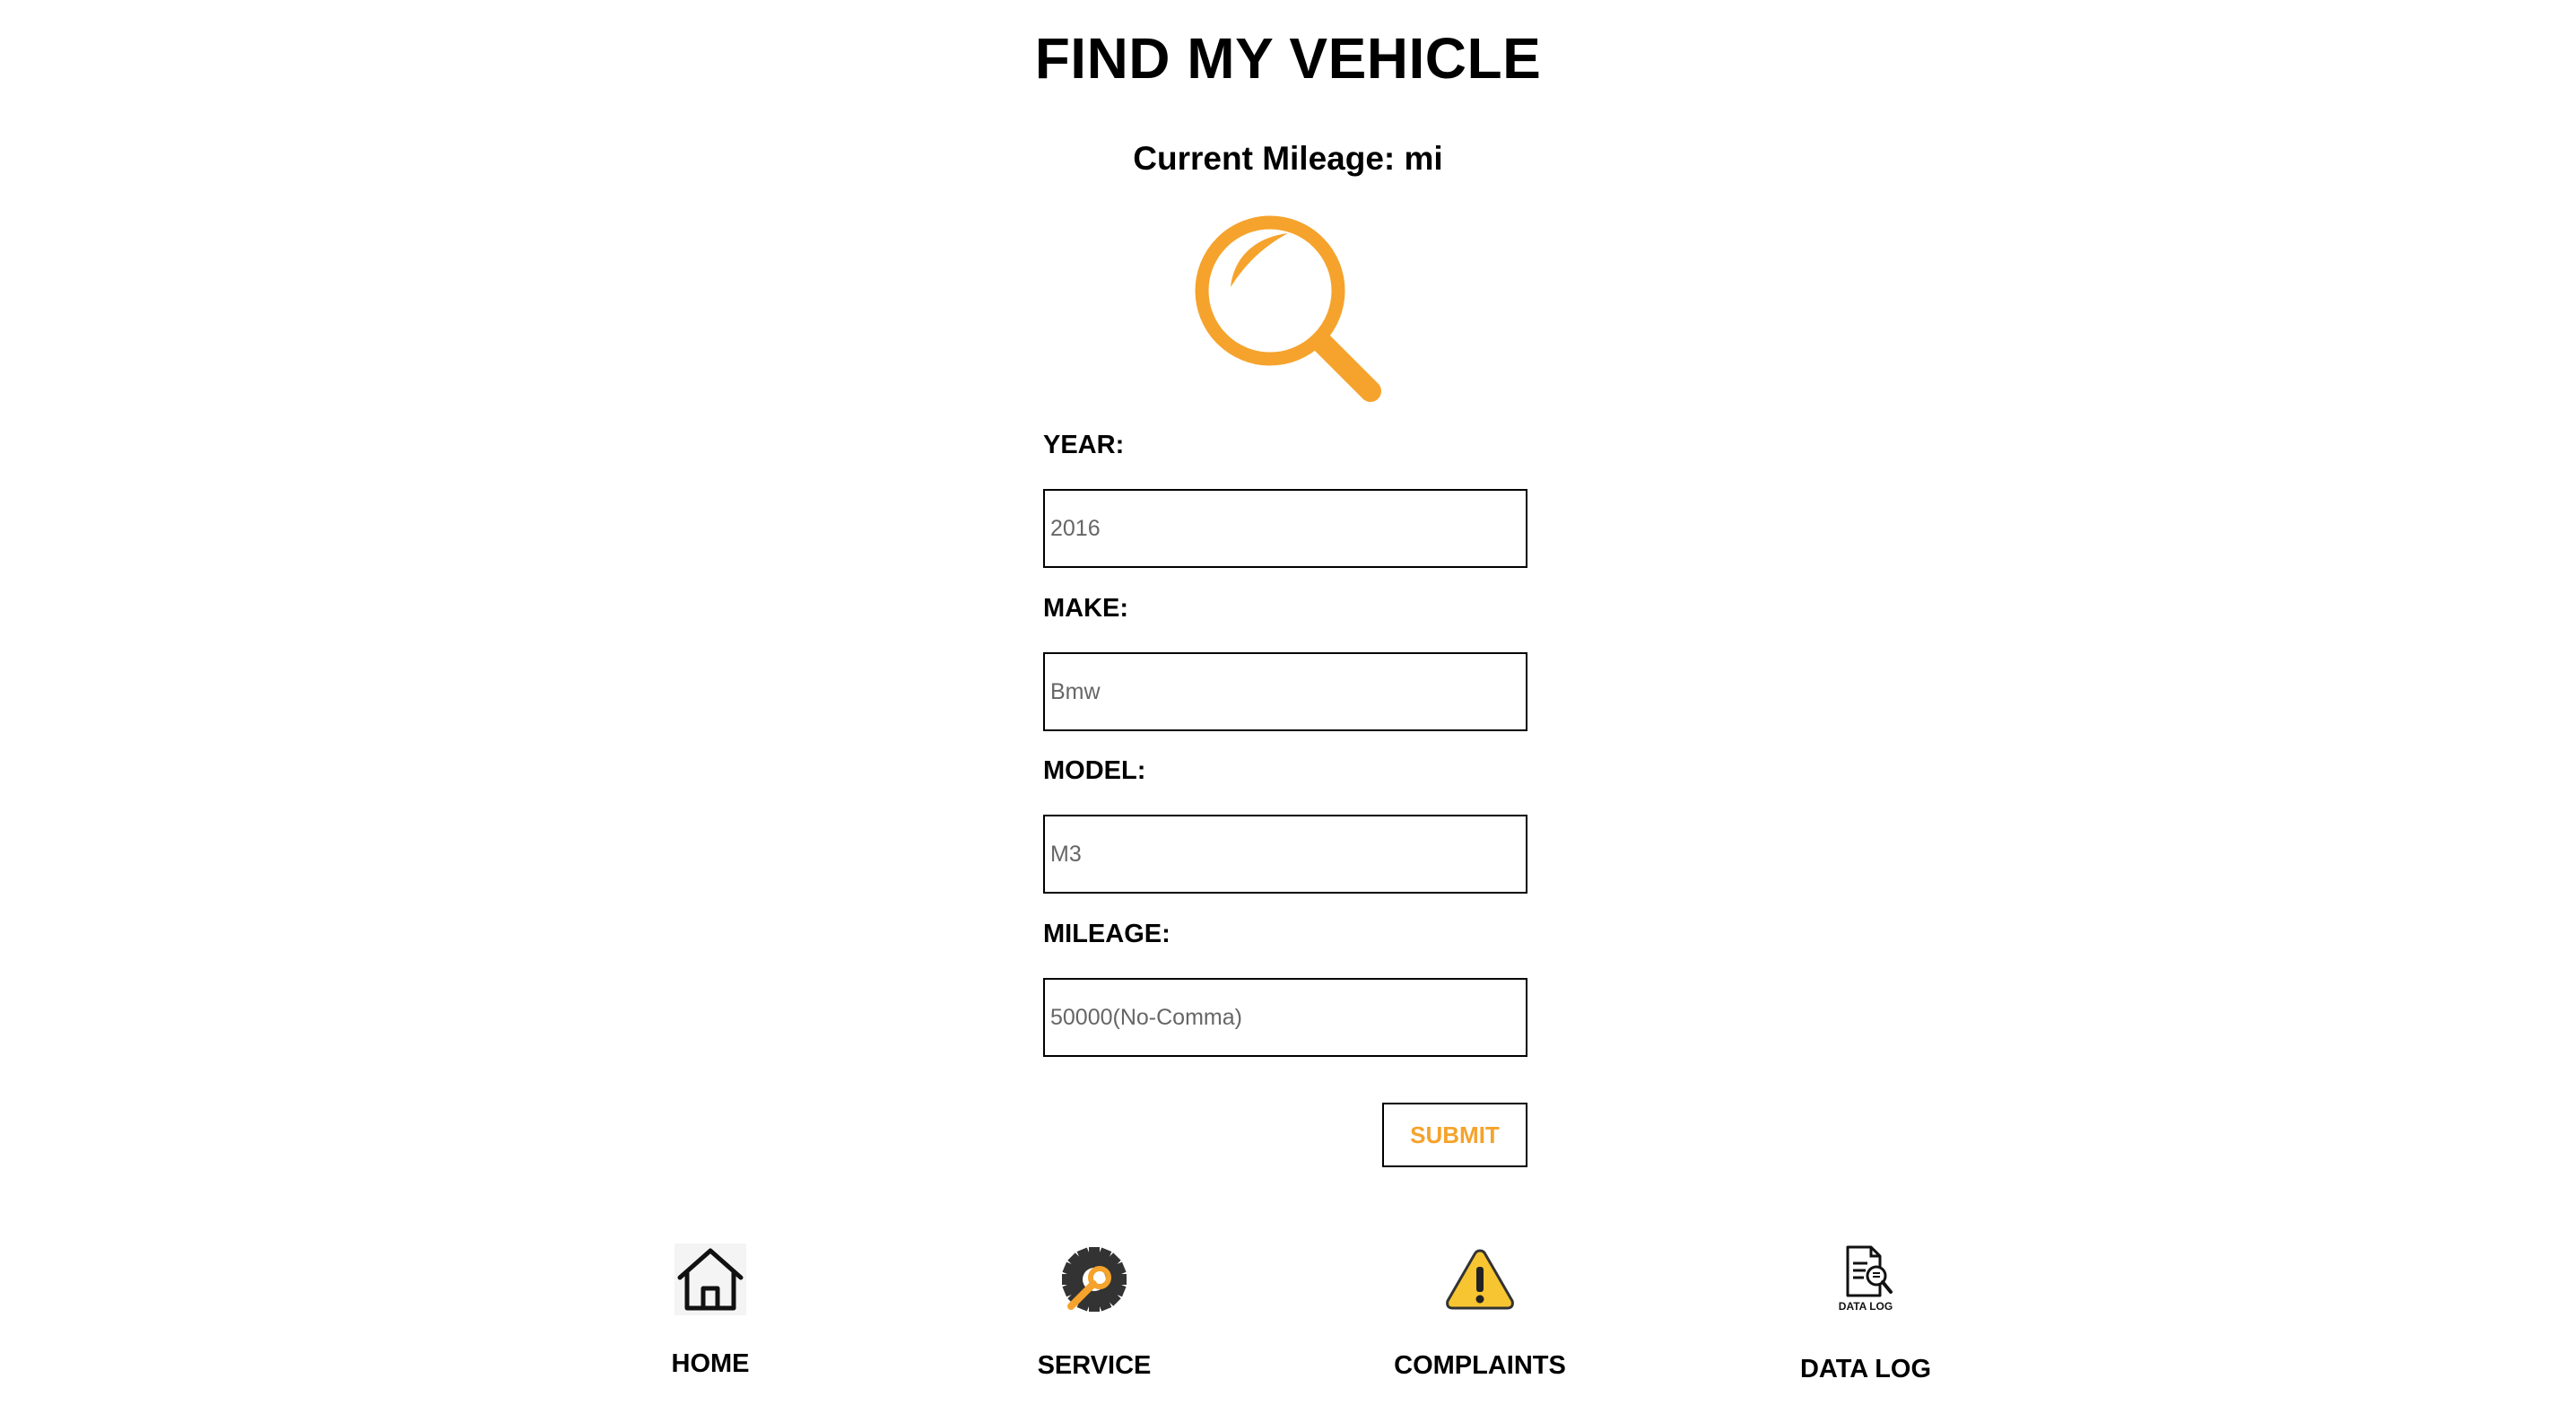 Image resolution: width=2576 pixels, height=1405 pixels. I want to click on nav-data-log-label: DATA LOG, so click(1865, 1369).